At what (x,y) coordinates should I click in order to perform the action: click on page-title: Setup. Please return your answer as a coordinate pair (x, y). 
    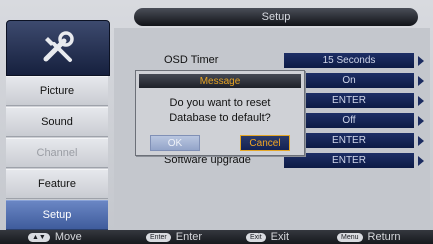
    Looking at the image, I should click on (276, 17).